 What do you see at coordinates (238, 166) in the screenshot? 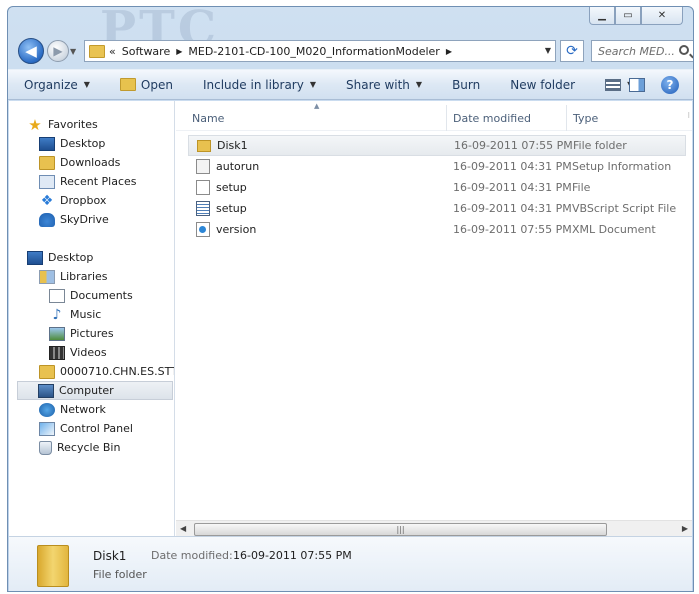
I see `file-name: autorun` at bounding box center [238, 166].